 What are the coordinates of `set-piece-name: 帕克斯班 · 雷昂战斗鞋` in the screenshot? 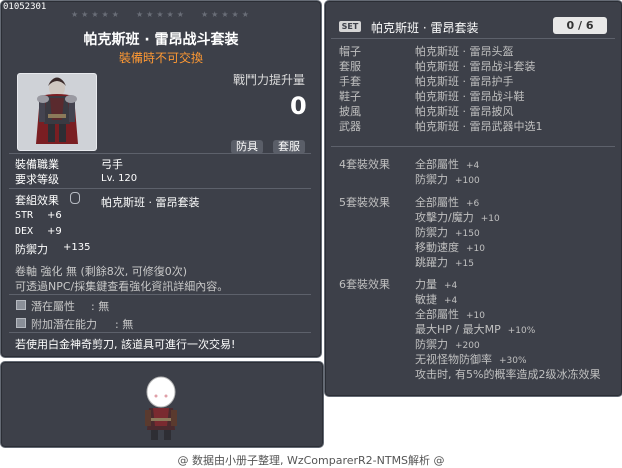 It's located at (470, 96).